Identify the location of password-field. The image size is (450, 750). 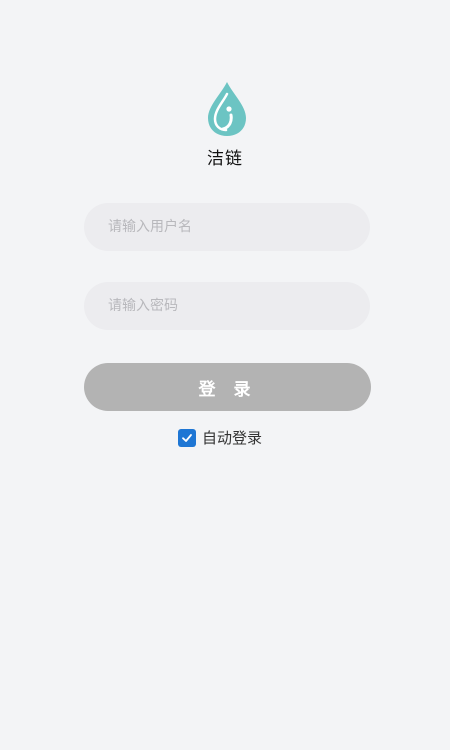
(227, 306).